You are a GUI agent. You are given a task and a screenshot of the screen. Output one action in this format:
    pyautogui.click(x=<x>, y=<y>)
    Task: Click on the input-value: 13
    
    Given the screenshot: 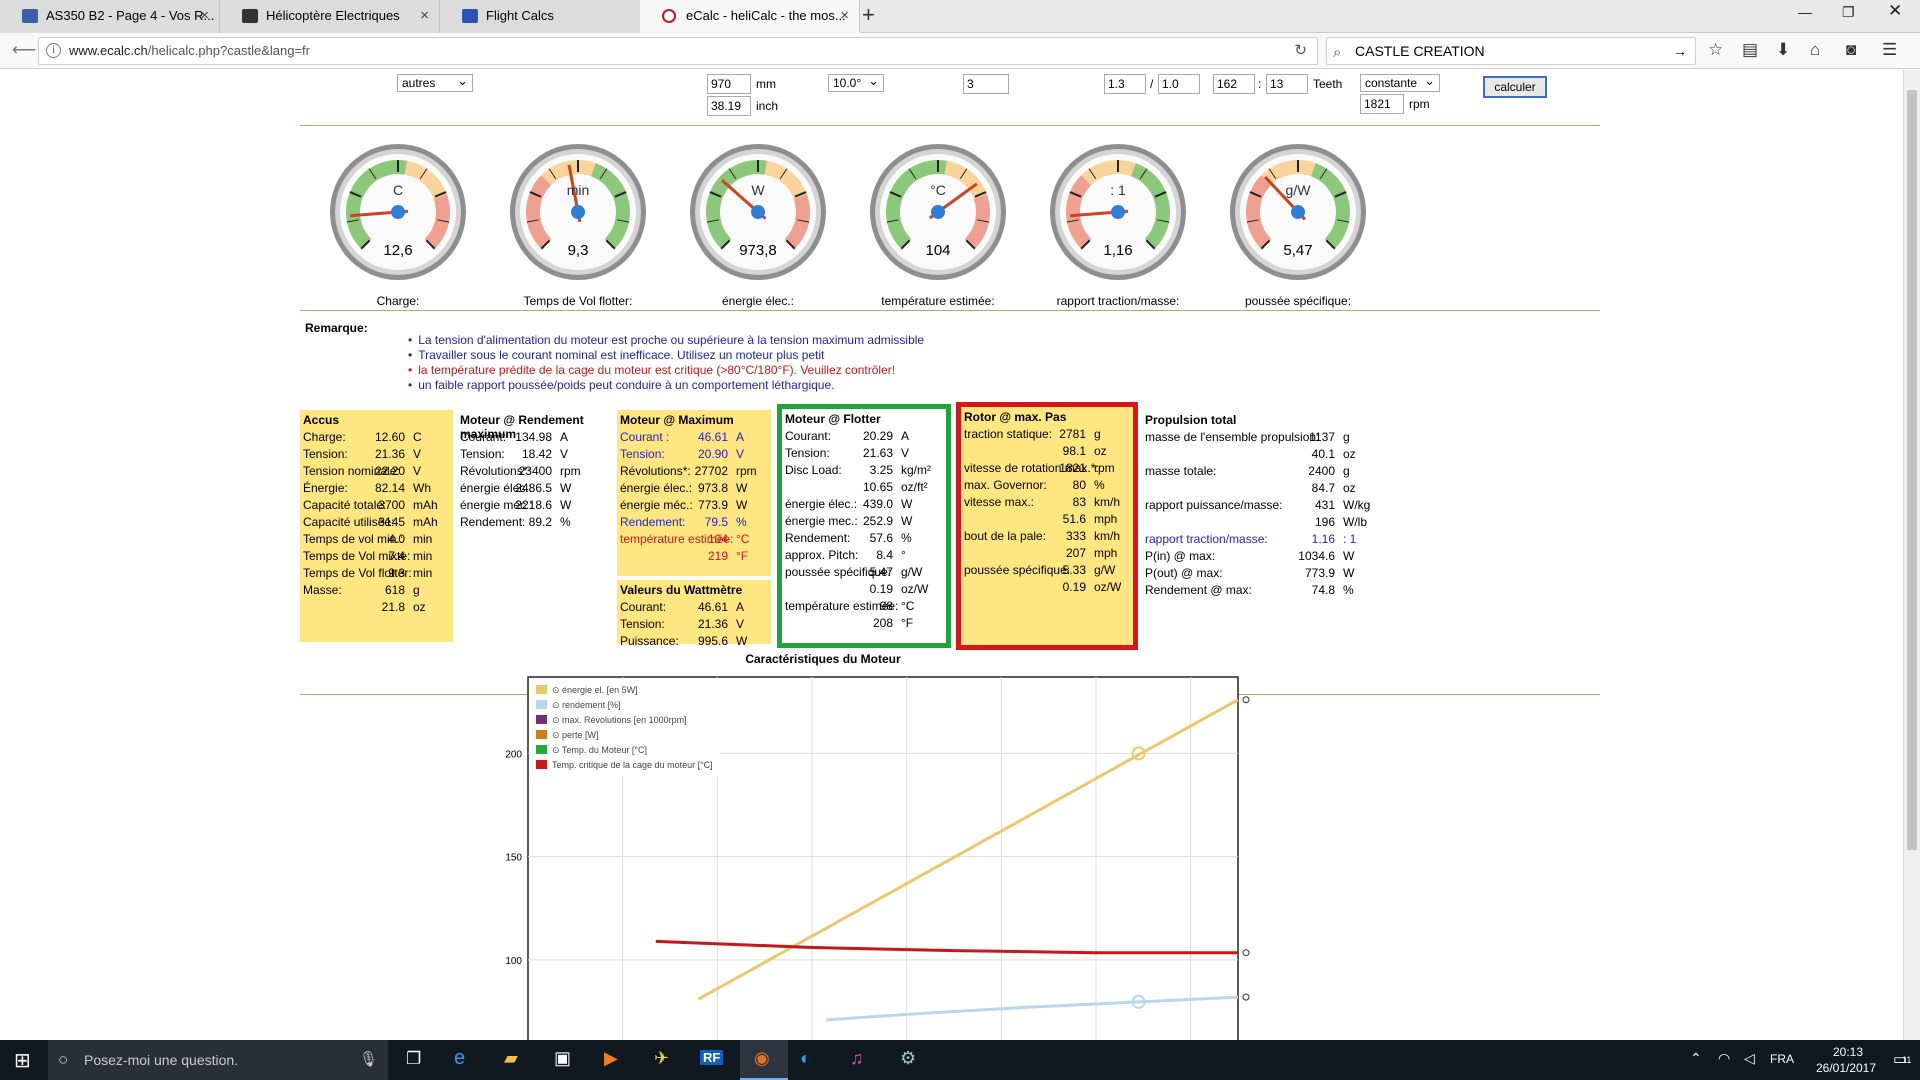 What is the action you would take?
    pyautogui.click(x=1277, y=84)
    